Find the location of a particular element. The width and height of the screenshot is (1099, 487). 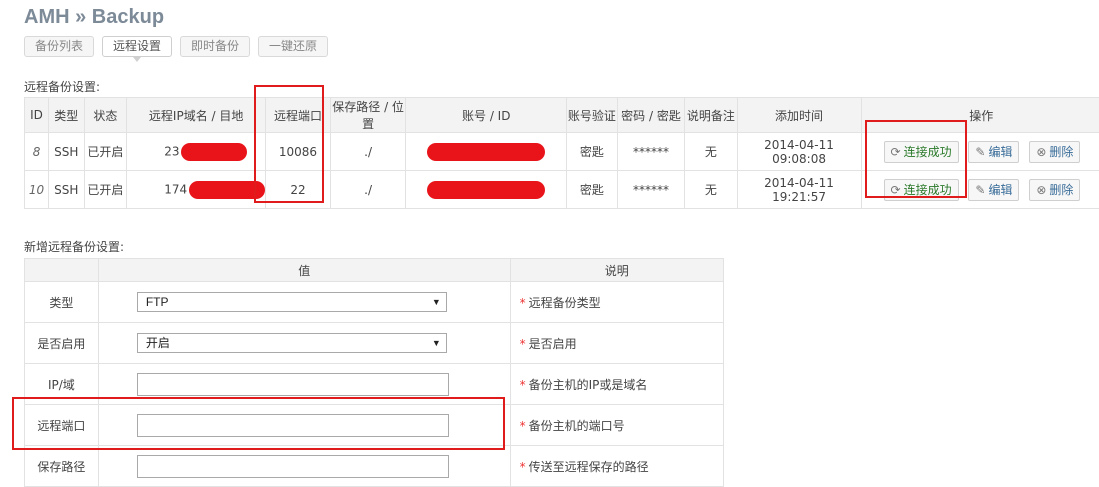

row-actions: ⟳ 连接成功 ✎ 编辑 ⊗ 删除 is located at coordinates (979, 151).